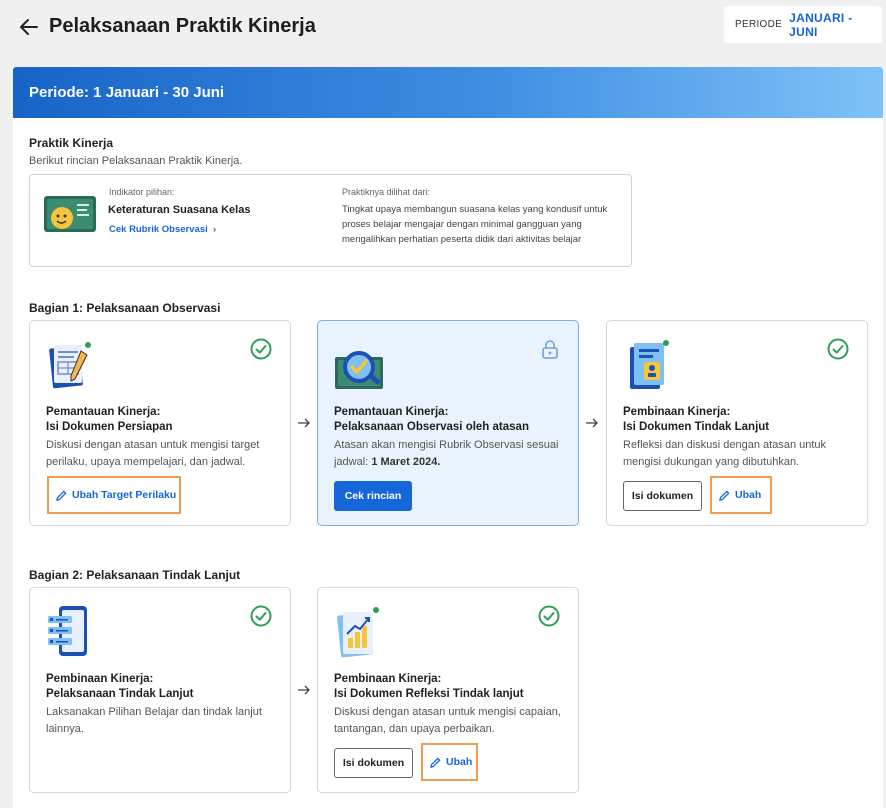  What do you see at coordinates (125, 308) in the screenshot?
I see `bagian1-title: Bagian 1: Pelaksanaan Observasi` at bounding box center [125, 308].